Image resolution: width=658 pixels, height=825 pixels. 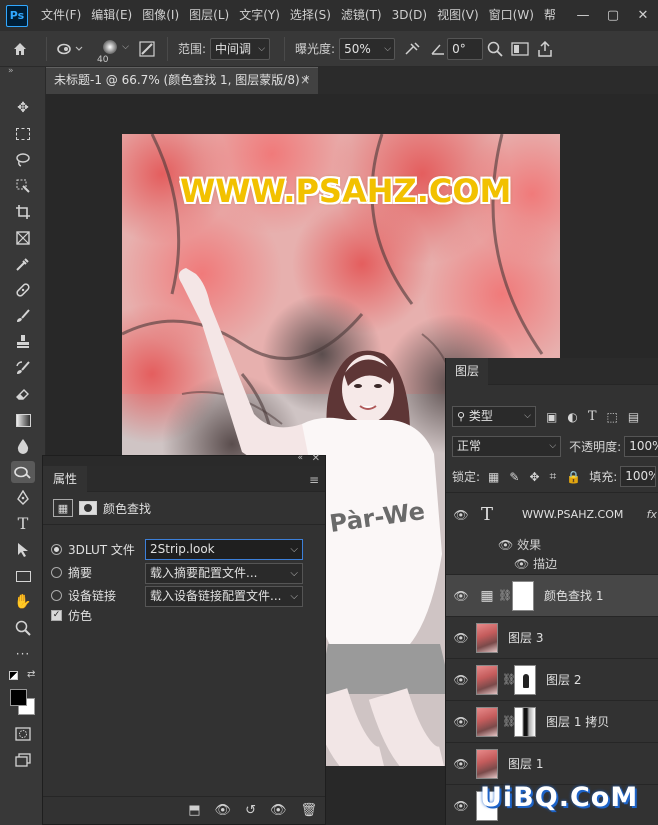 What do you see at coordinates (495, 49) in the screenshot?
I see `search-icon` at bounding box center [495, 49].